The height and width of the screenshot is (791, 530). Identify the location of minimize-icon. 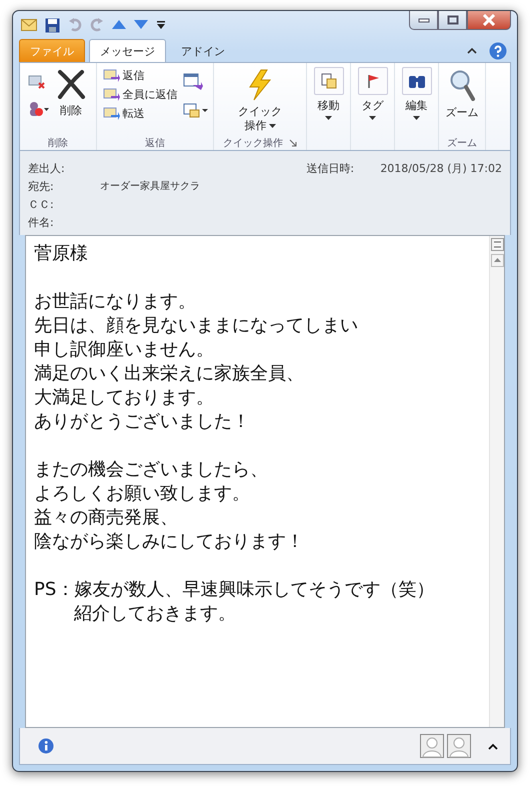
(424, 20).